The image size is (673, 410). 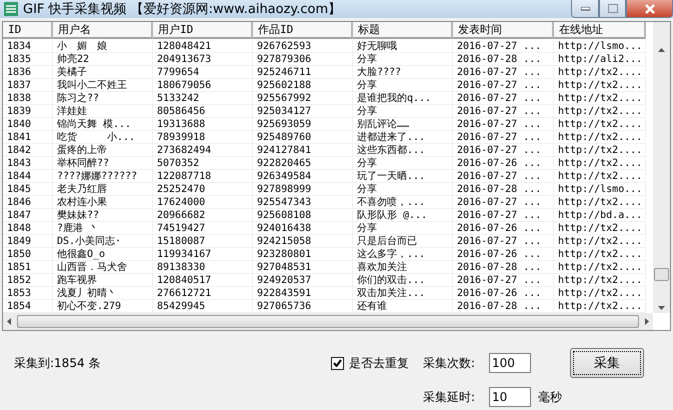 What do you see at coordinates (203, 98) in the screenshot?
I see `table-cell: 5133242` at bounding box center [203, 98].